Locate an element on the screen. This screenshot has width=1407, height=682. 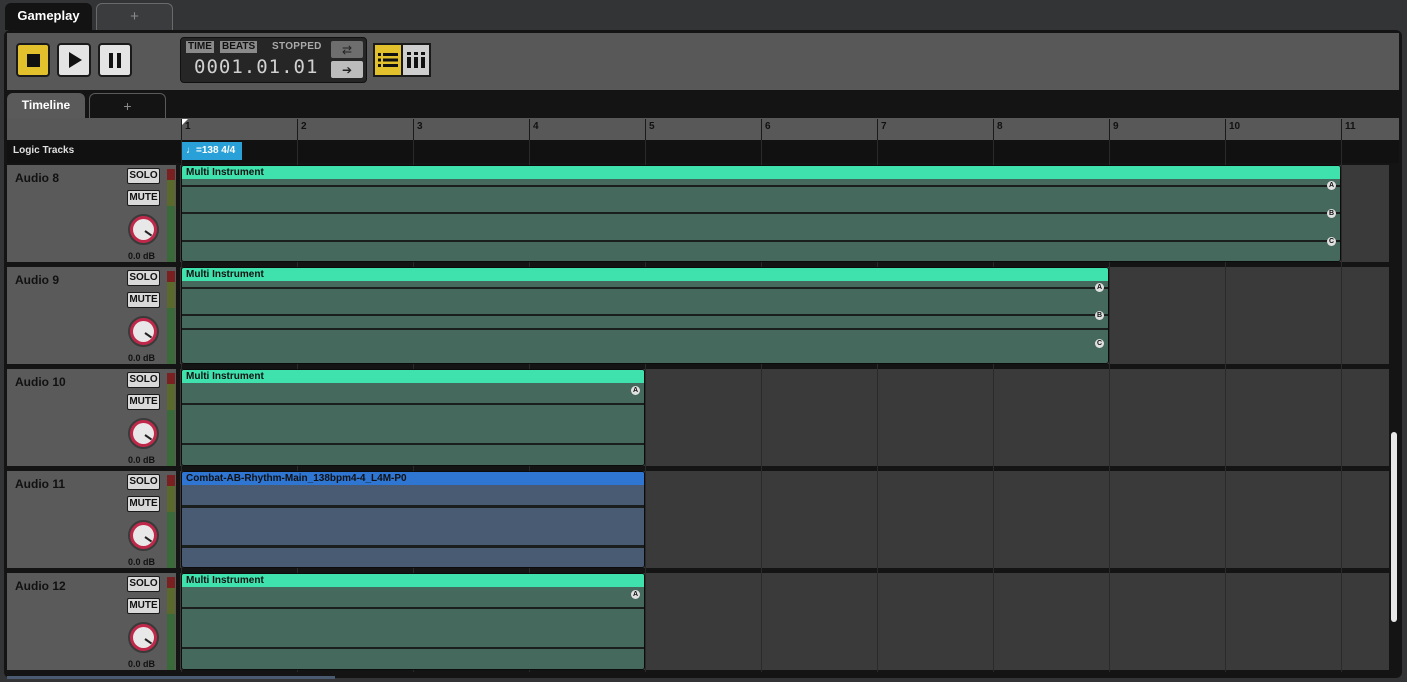
list-view-button is located at coordinates (388, 60).